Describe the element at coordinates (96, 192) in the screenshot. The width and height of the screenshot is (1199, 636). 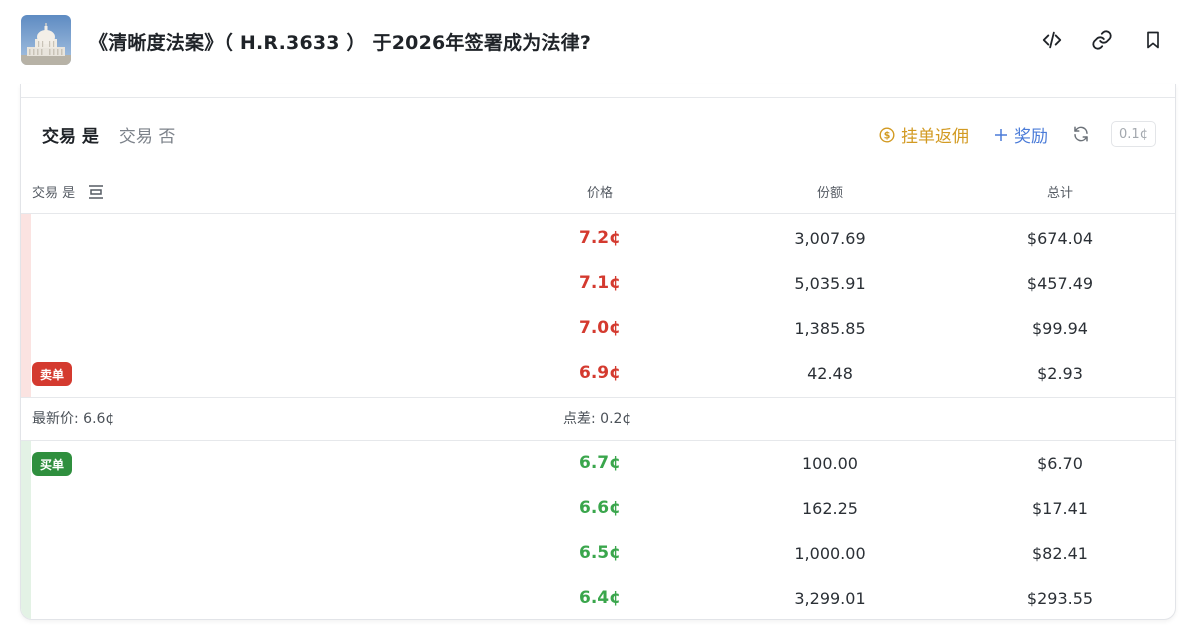
I see `orderbook-view-icon` at that location.